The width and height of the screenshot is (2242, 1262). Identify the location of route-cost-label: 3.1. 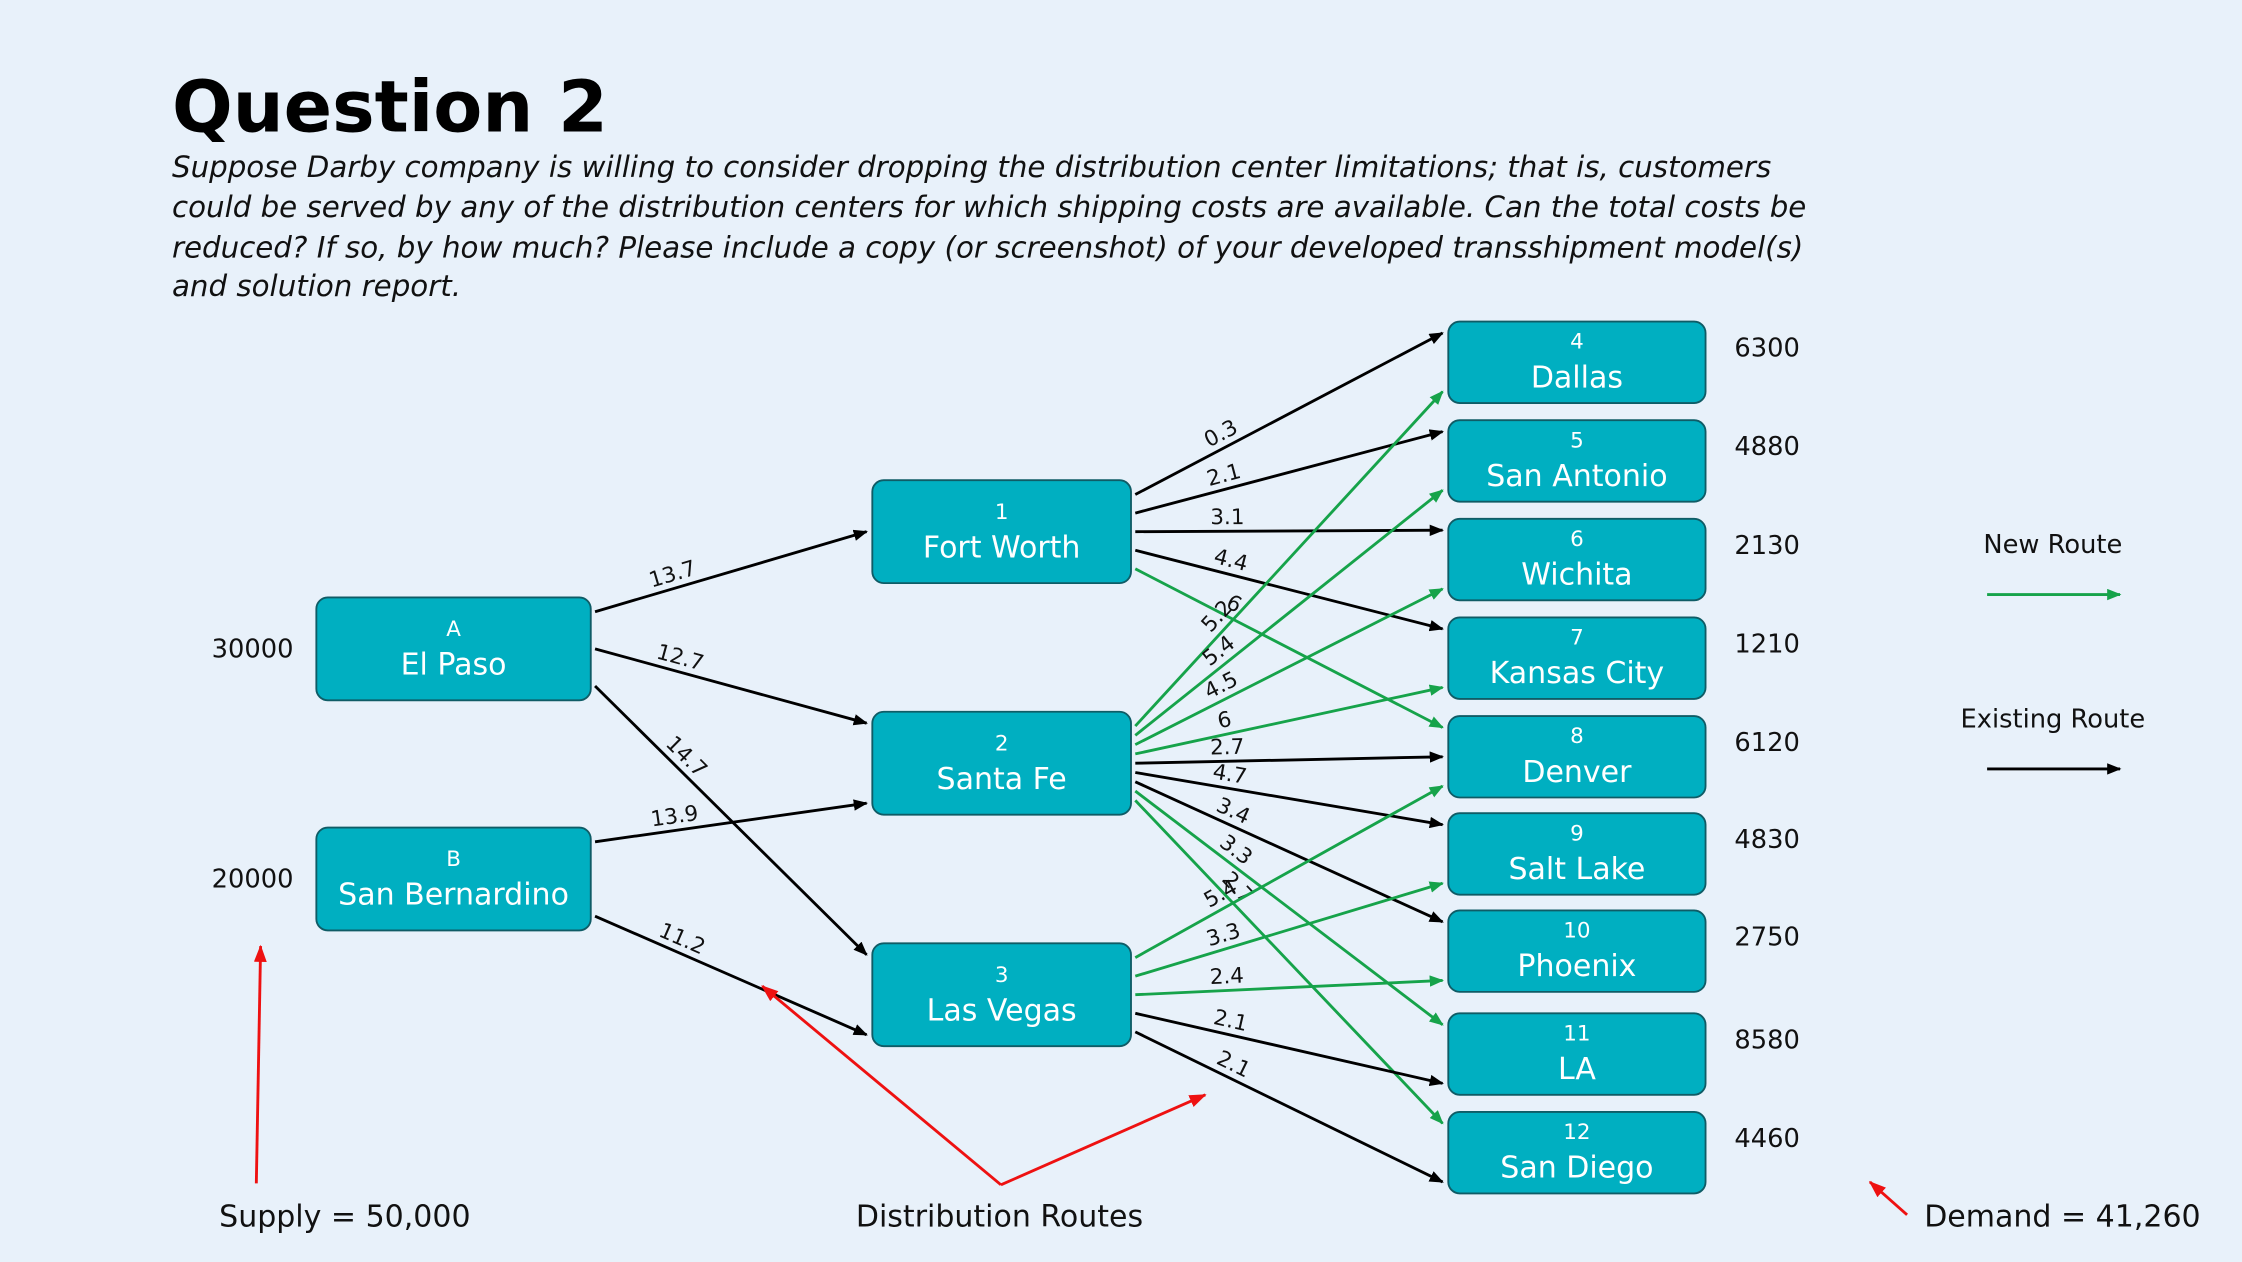
(1227, 517).